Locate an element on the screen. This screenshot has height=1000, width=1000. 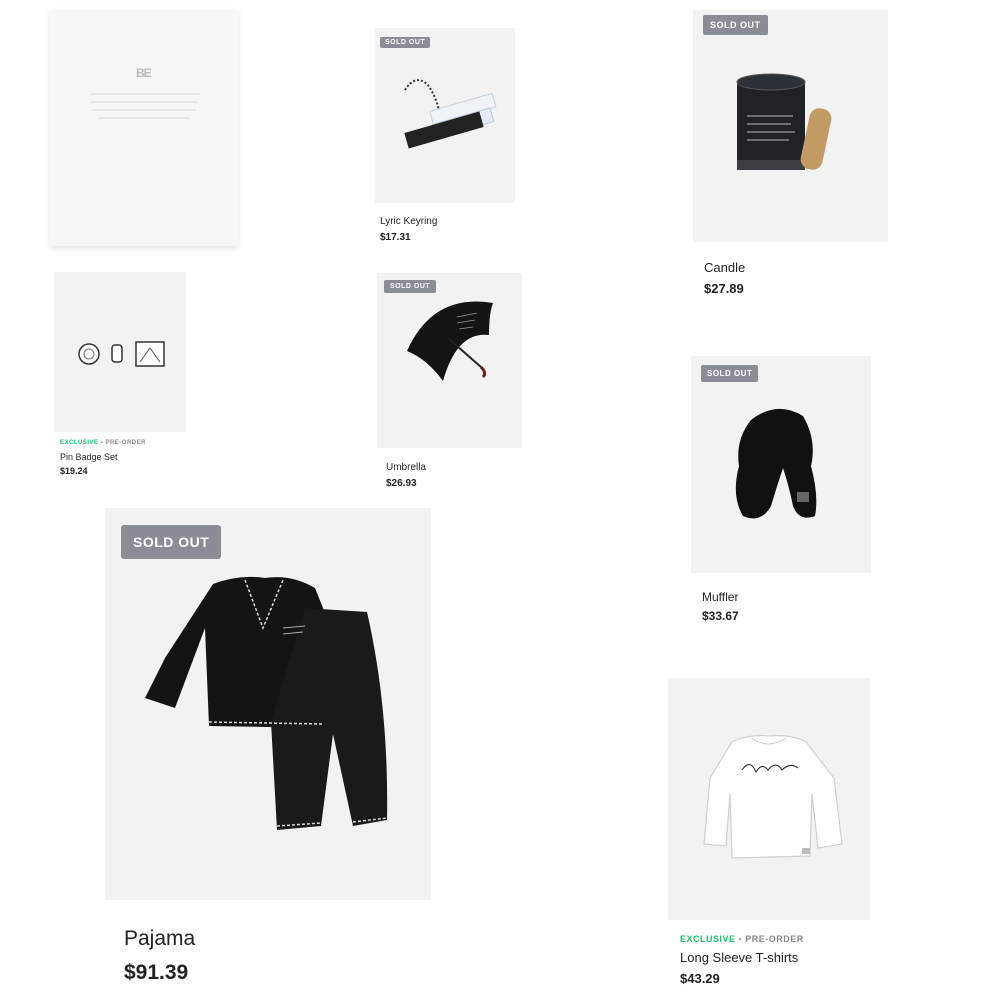
product-card-umbrella: SOLD OUT Umbrella $26.93 is located at coordinates (450, 384).